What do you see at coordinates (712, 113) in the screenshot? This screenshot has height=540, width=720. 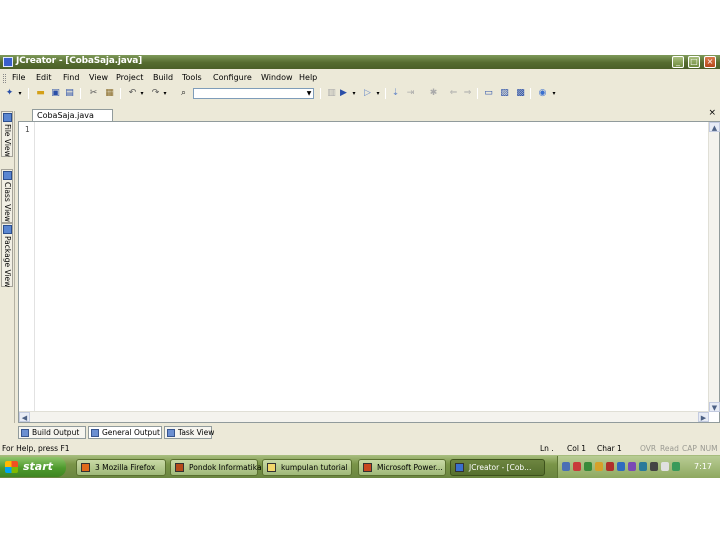 I see `close-document-icon: ×` at bounding box center [712, 113].